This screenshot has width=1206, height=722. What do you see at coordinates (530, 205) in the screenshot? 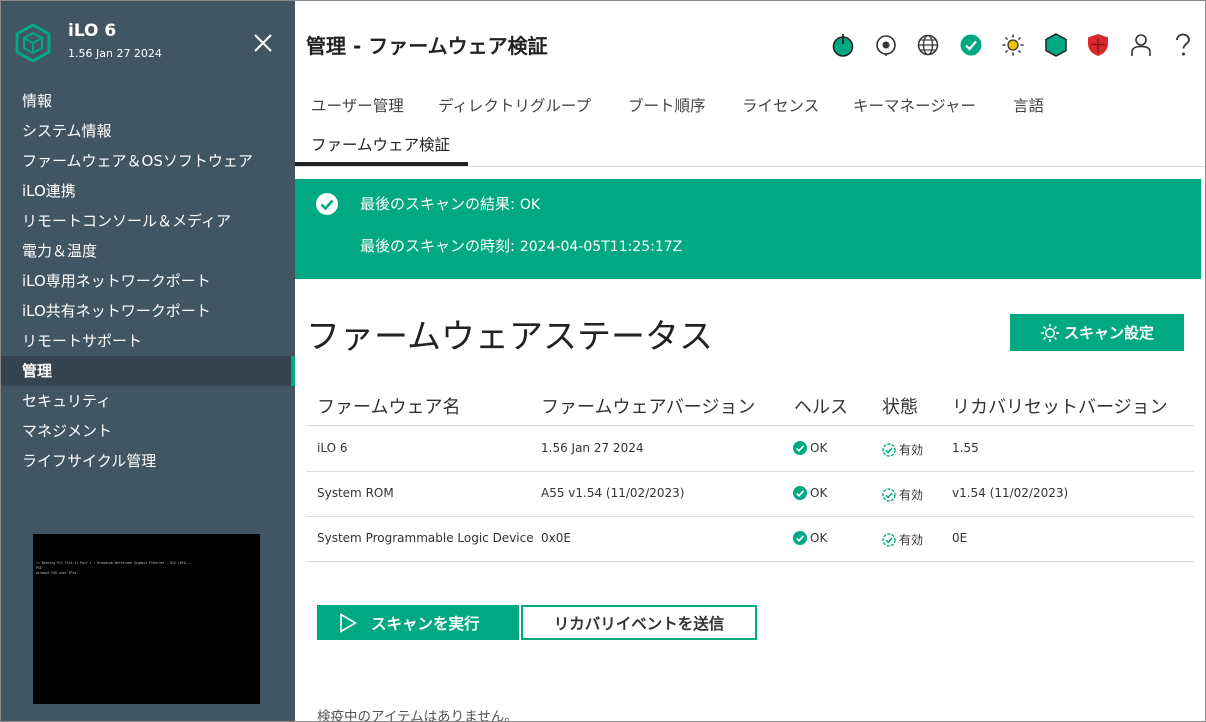
I see `last-scan-result-value: OK` at bounding box center [530, 205].